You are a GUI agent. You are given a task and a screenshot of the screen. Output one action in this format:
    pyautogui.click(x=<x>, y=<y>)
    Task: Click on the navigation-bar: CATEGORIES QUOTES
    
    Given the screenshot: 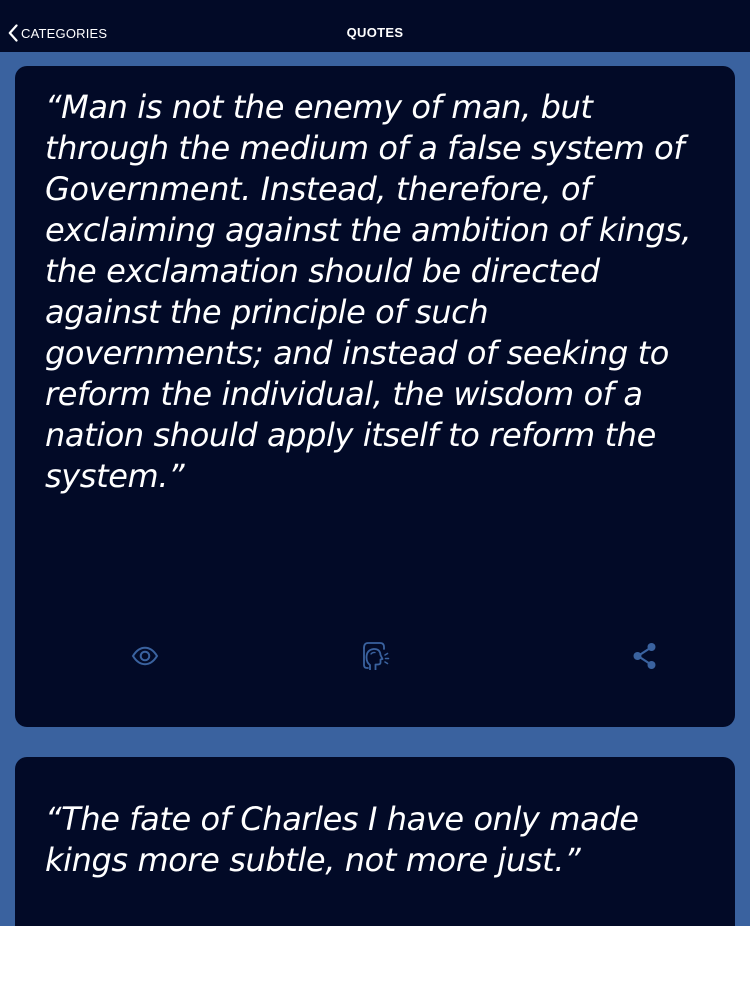 What is the action you would take?
    pyautogui.click(x=375, y=33)
    